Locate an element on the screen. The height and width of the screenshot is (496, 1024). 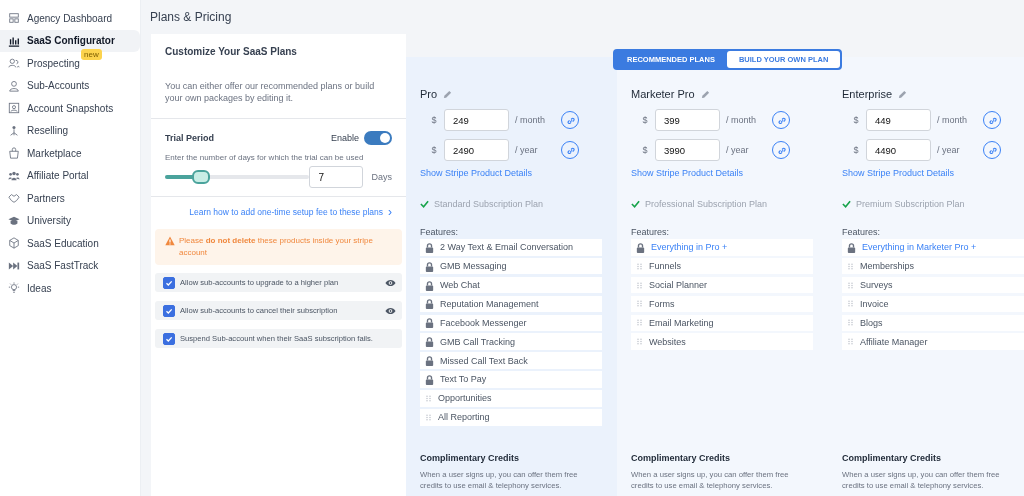
feature-item: Memberships is located at coordinates (933, 266).